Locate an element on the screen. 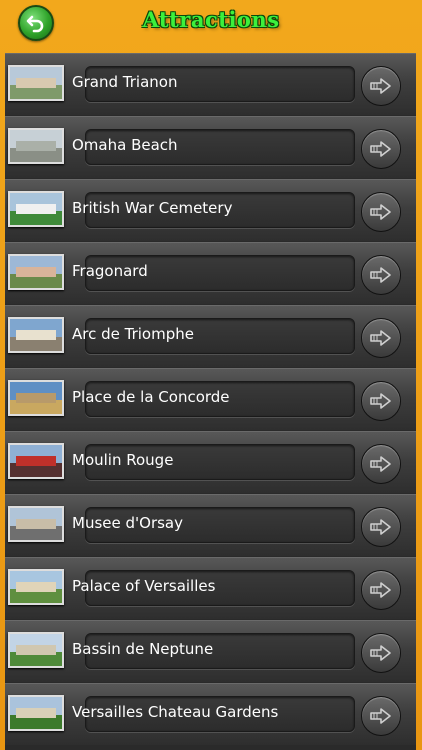  list-item: Bassin de Neptune is located at coordinates (210, 651).